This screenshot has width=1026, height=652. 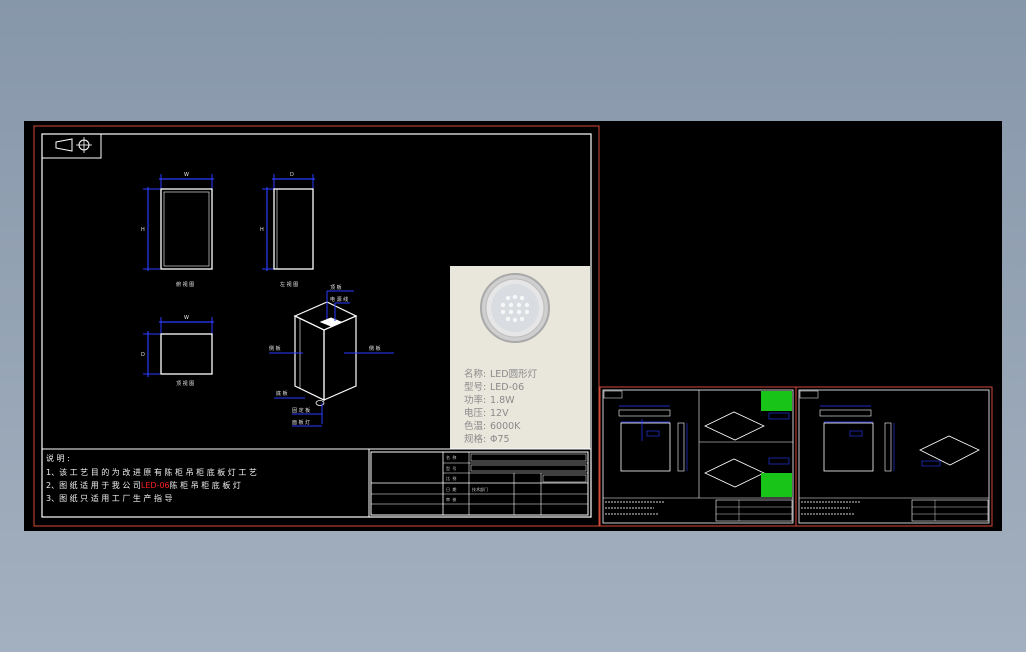 What do you see at coordinates (58, 458) in the screenshot?
I see `notes-title: 说 明 :` at bounding box center [58, 458].